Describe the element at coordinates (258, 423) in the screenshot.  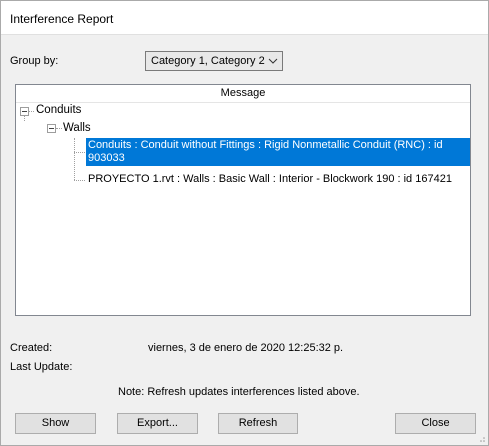
I see `refresh-button: Refresh` at that location.